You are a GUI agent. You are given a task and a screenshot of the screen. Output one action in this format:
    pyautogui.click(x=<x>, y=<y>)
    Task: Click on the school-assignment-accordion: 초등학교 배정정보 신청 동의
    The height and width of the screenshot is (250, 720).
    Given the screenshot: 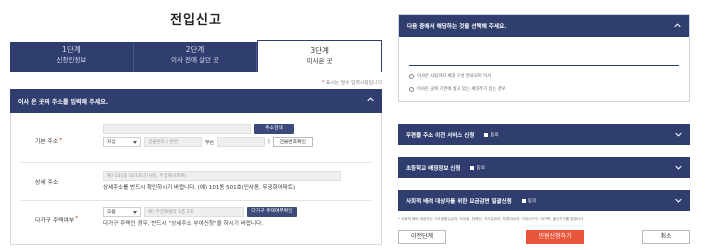 What is the action you would take?
    pyautogui.click(x=544, y=167)
    